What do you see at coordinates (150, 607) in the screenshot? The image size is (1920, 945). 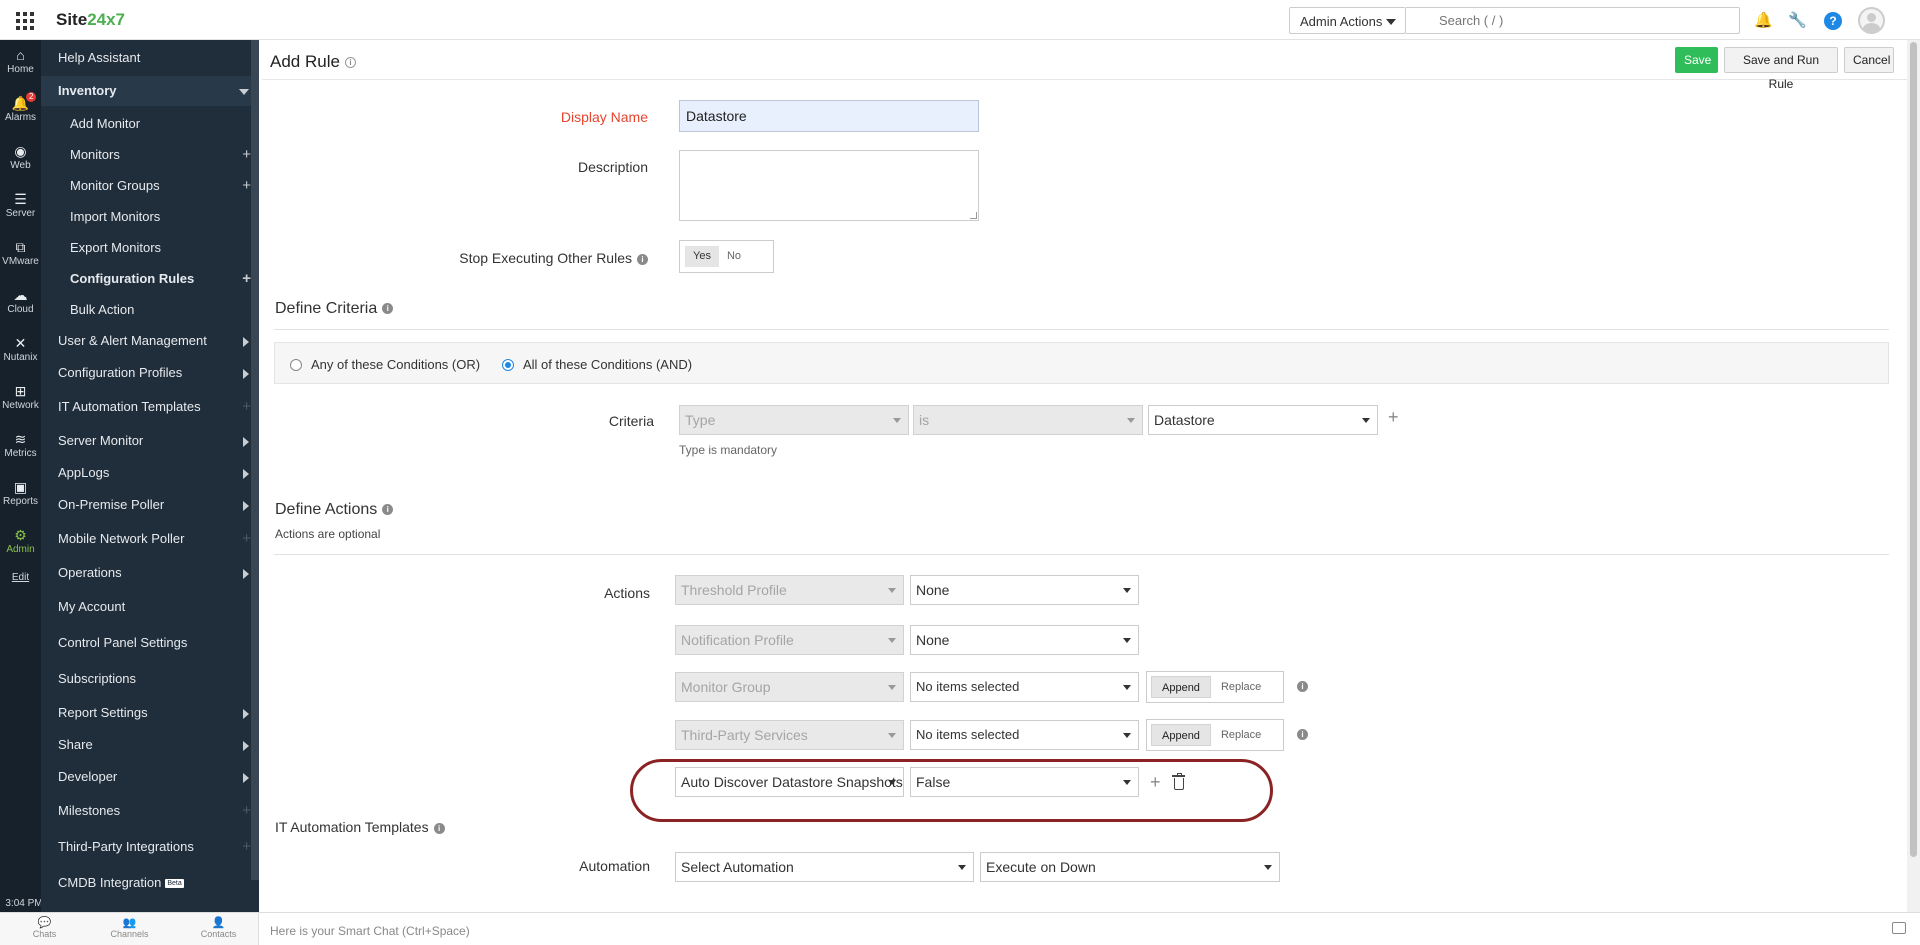 I see `nav-my-account: My Account` at bounding box center [150, 607].